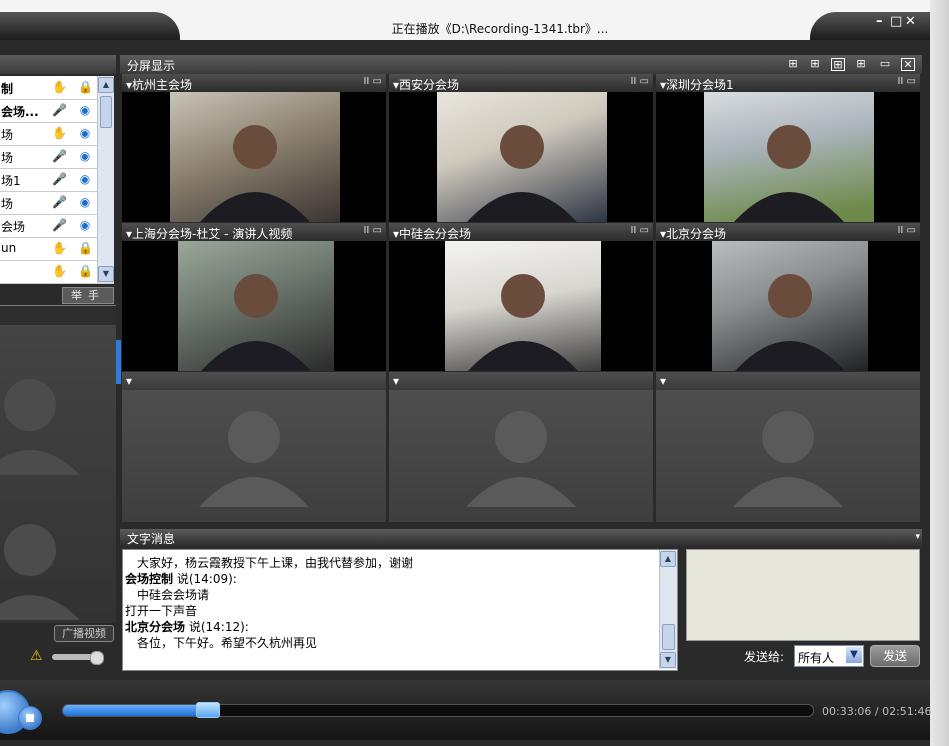 This screenshot has width=949, height=746. I want to click on stop-button, so click(30, 718).